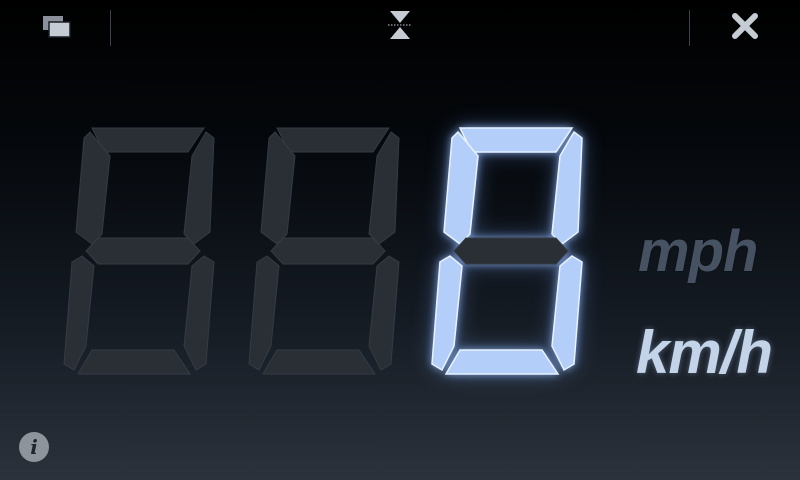 The height and width of the screenshot is (480, 800). I want to click on toolbar-divider-right, so click(689, 28).